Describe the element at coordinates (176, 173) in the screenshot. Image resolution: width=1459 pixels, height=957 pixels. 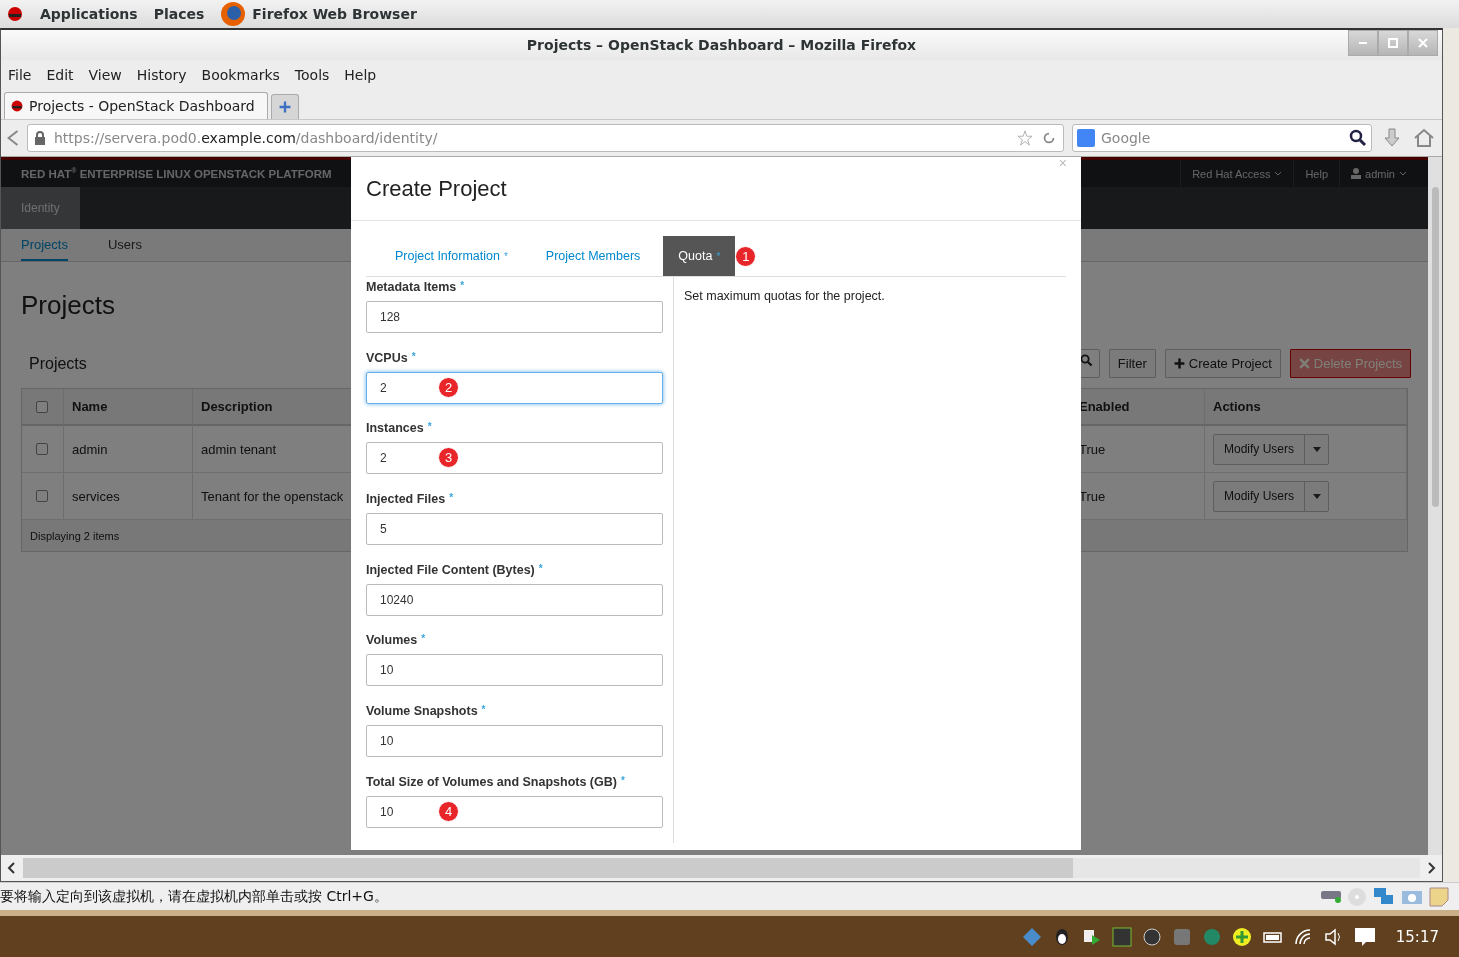
I see `brand-name: RED HAT$^{®}$ ENTERPRISE LINUX OPENSTACK PLATFORM` at that location.